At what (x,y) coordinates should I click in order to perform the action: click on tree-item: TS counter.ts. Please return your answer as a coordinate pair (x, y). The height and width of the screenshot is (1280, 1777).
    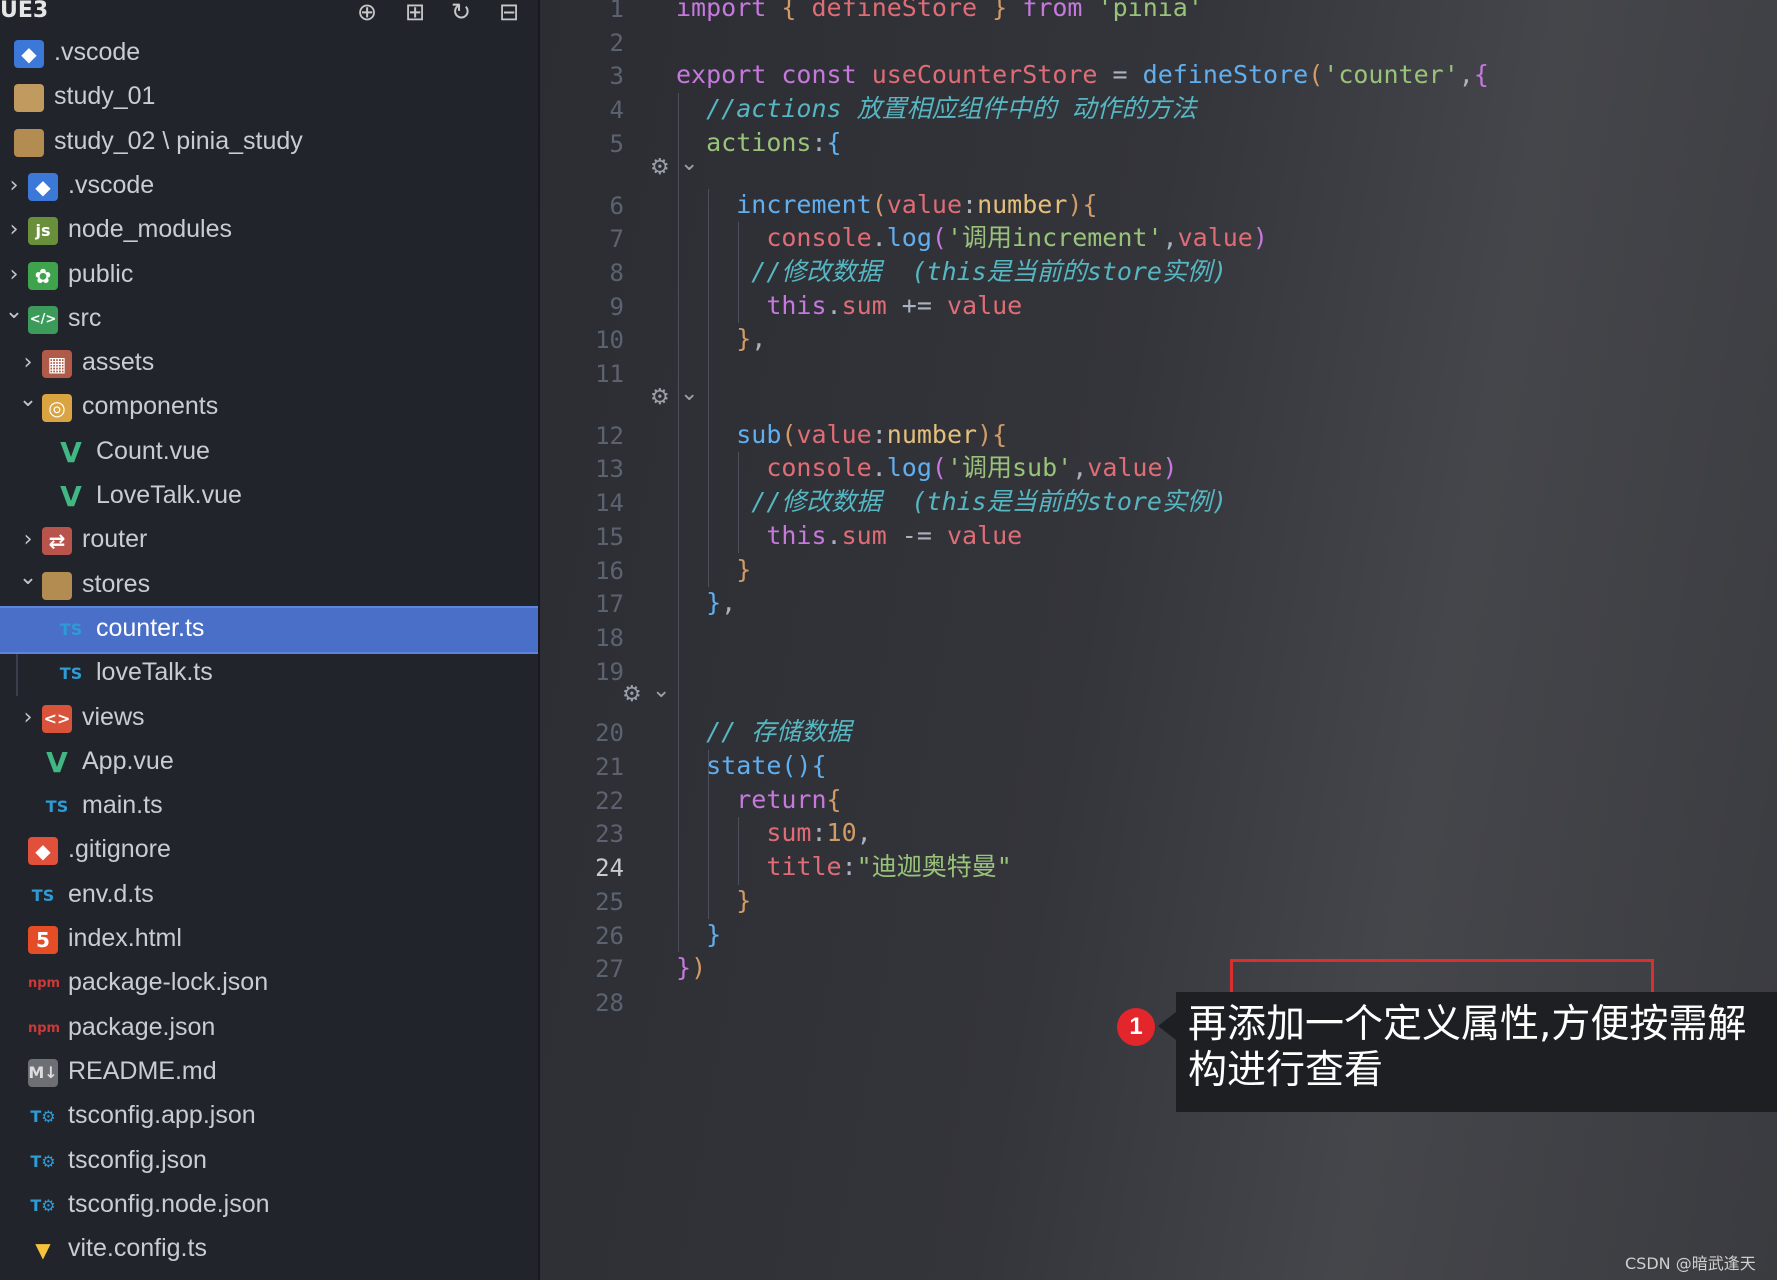
    Looking at the image, I should click on (269, 629).